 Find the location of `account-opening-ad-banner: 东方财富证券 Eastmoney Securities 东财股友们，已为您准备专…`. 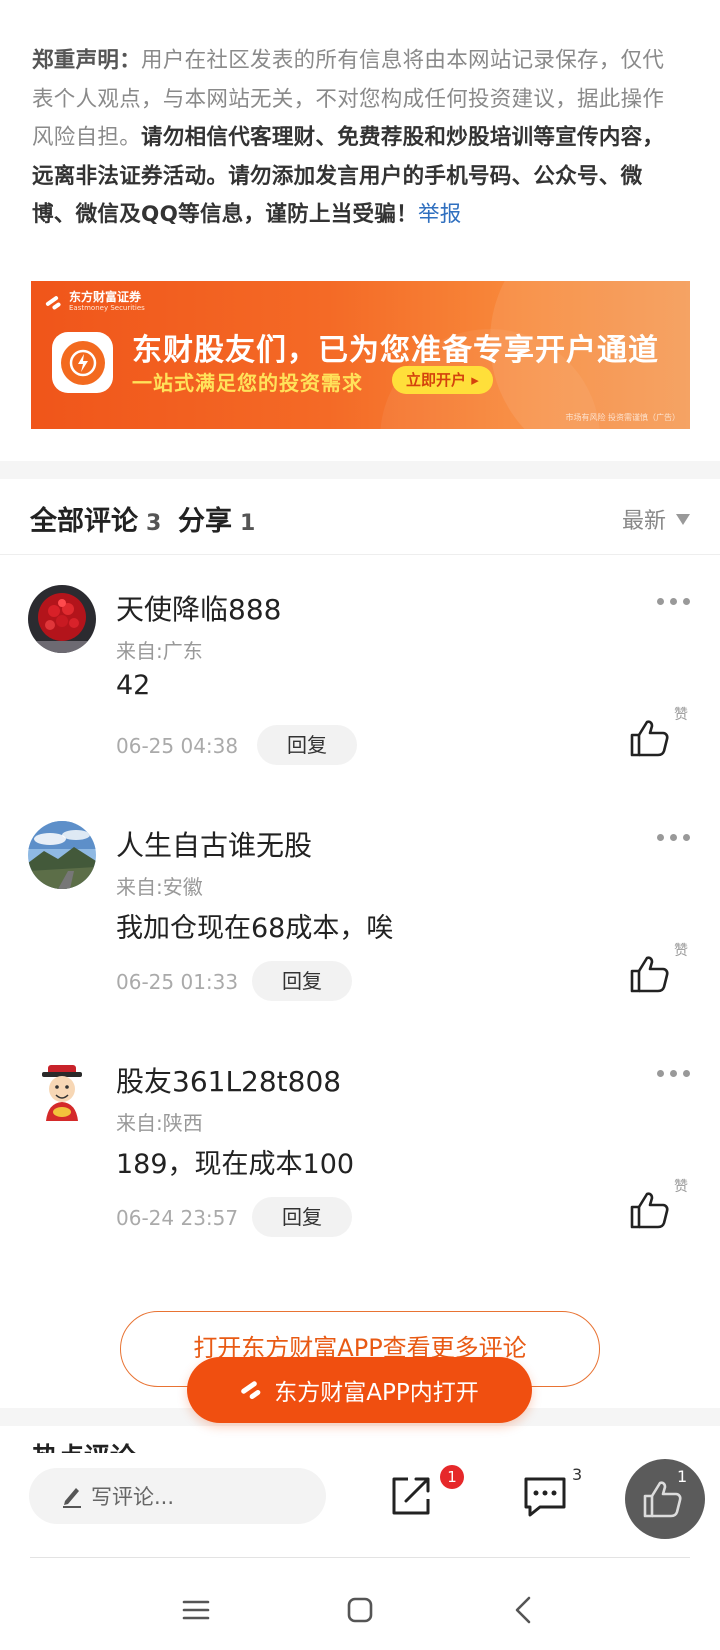

account-opening-ad-banner: 东方财富证券 Eastmoney Securities 东财股友们，已为您准备专… is located at coordinates (360, 355).